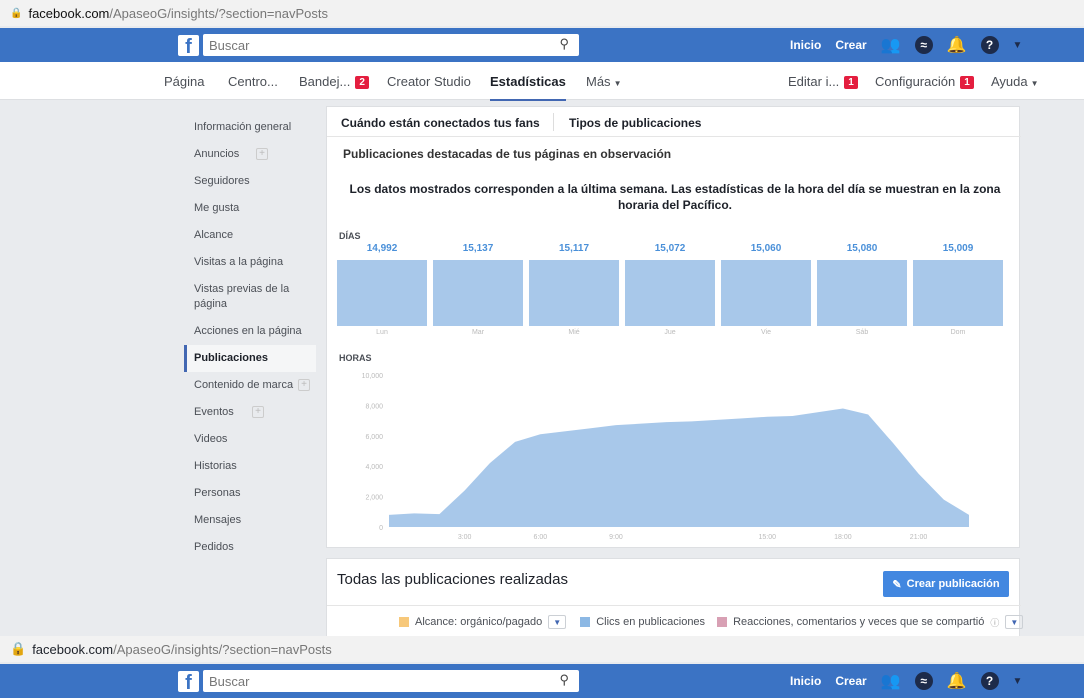 This screenshot has width=1084, height=698. I want to click on bandeja-badge: 2, so click(362, 82).